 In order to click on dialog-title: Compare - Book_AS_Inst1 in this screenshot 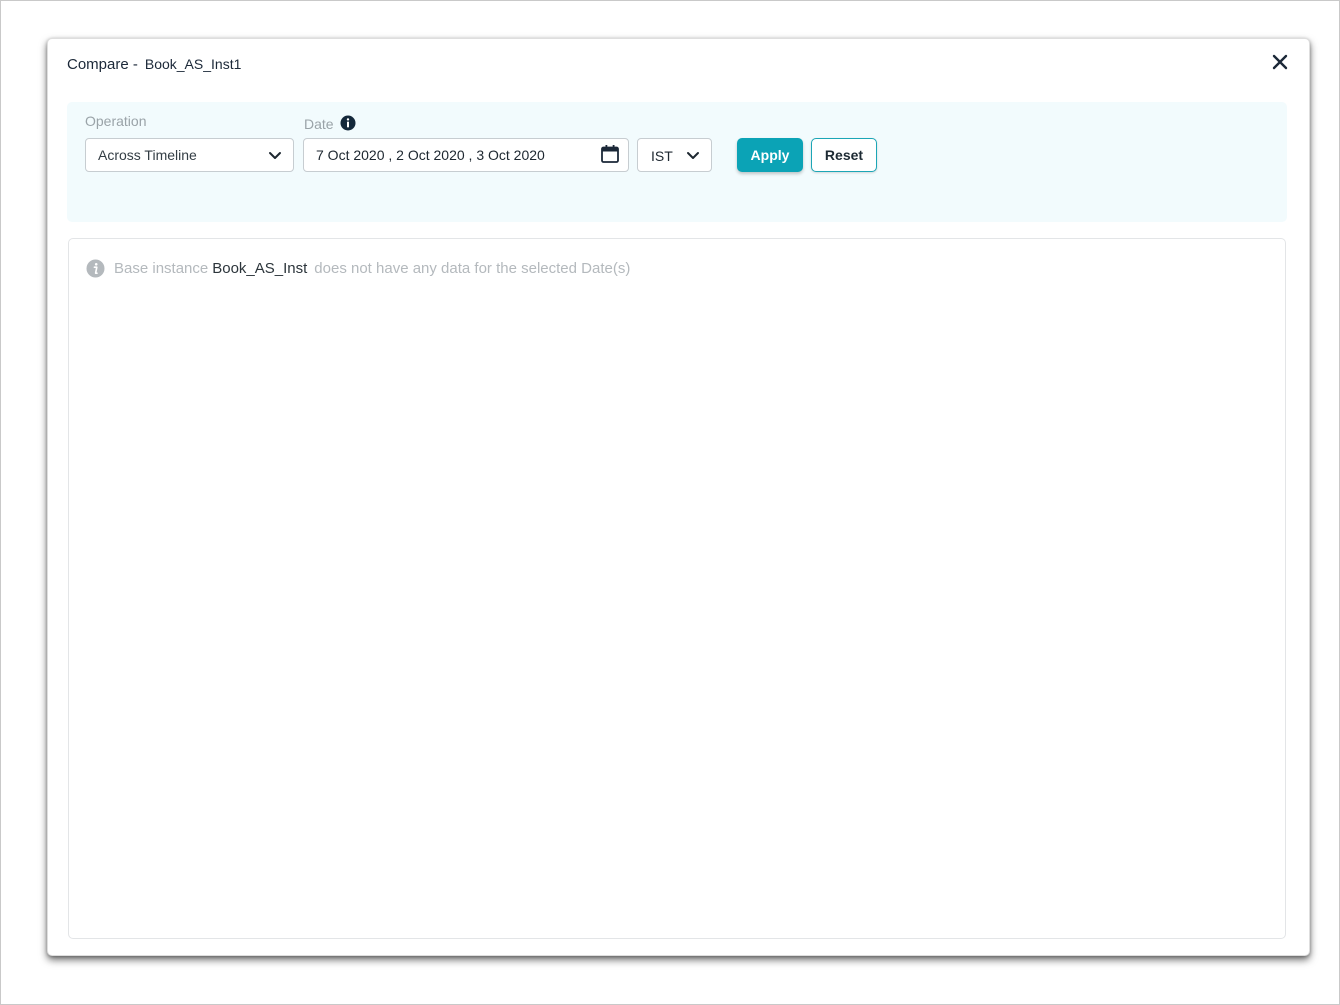, I will do `click(154, 64)`.